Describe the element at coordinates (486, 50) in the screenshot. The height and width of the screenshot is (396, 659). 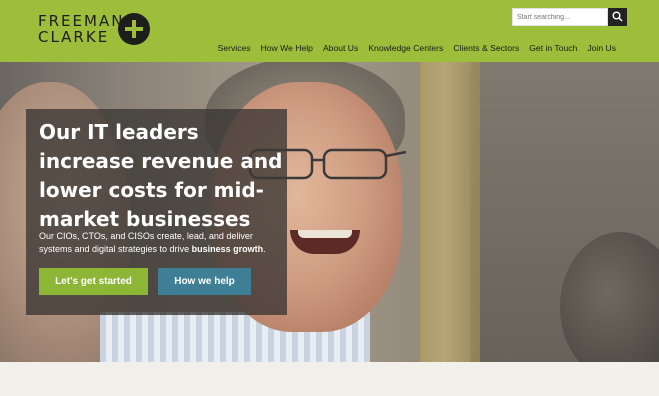
I see `nav-clients-sectors: Clients & Sectors` at that location.